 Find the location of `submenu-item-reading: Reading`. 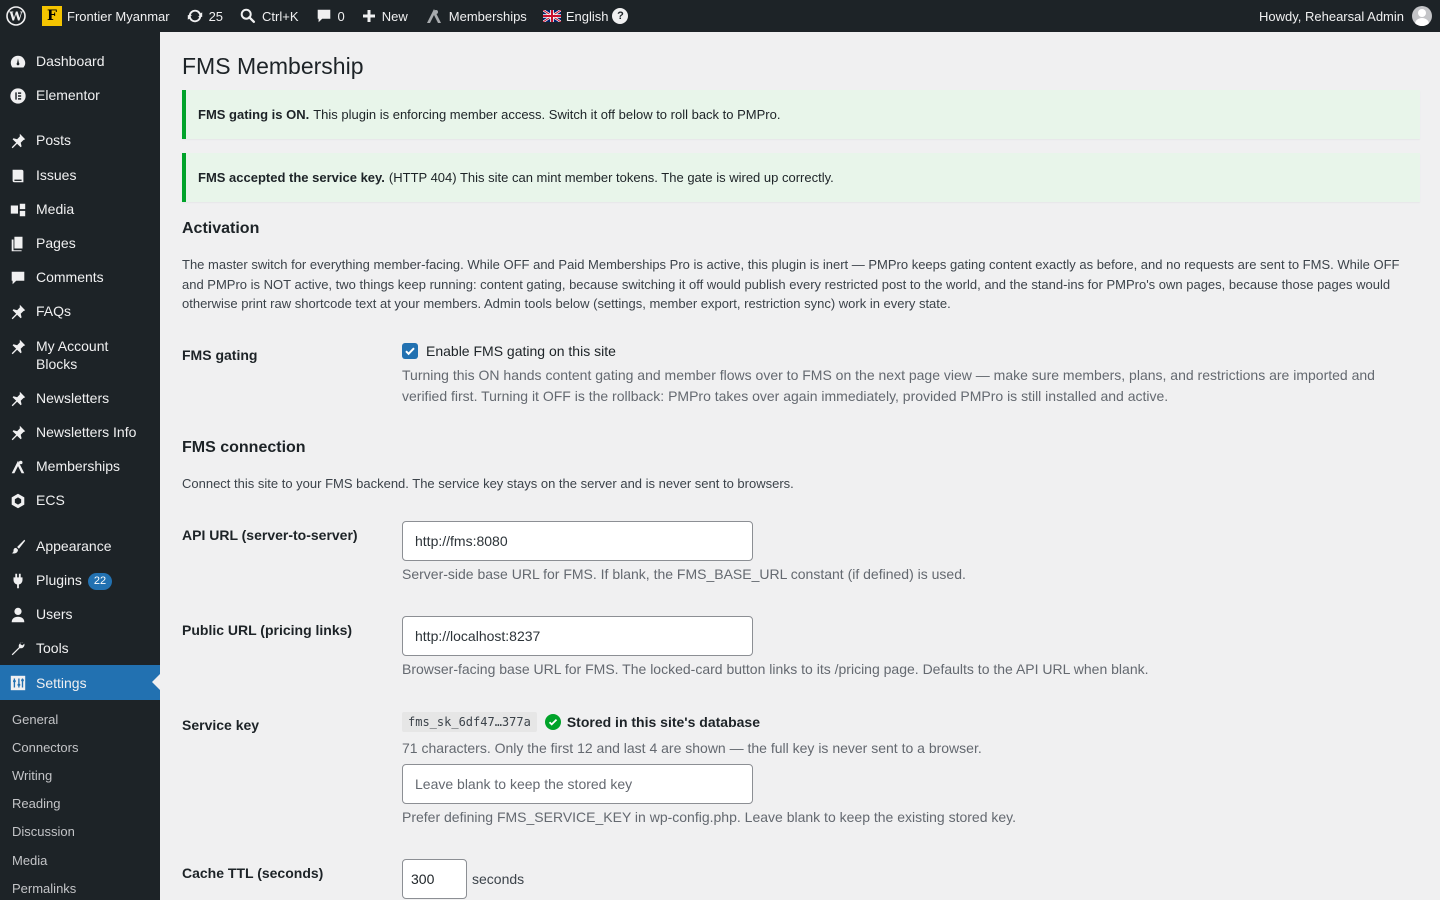

submenu-item-reading: Reading is located at coordinates (36, 803).